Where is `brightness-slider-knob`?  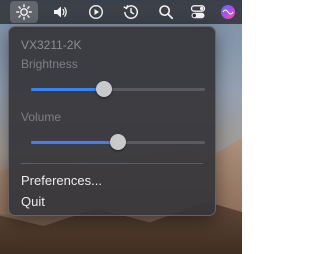
brightness-slider-knob is located at coordinates (104, 89).